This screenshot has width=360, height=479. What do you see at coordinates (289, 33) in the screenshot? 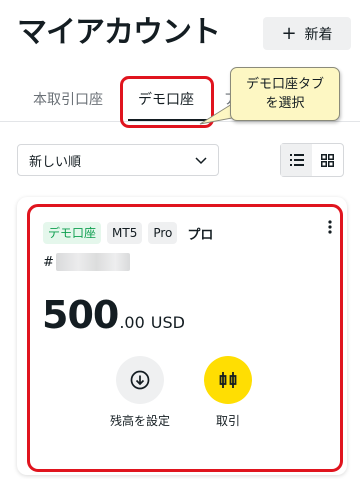
I see `plus-icon: +` at bounding box center [289, 33].